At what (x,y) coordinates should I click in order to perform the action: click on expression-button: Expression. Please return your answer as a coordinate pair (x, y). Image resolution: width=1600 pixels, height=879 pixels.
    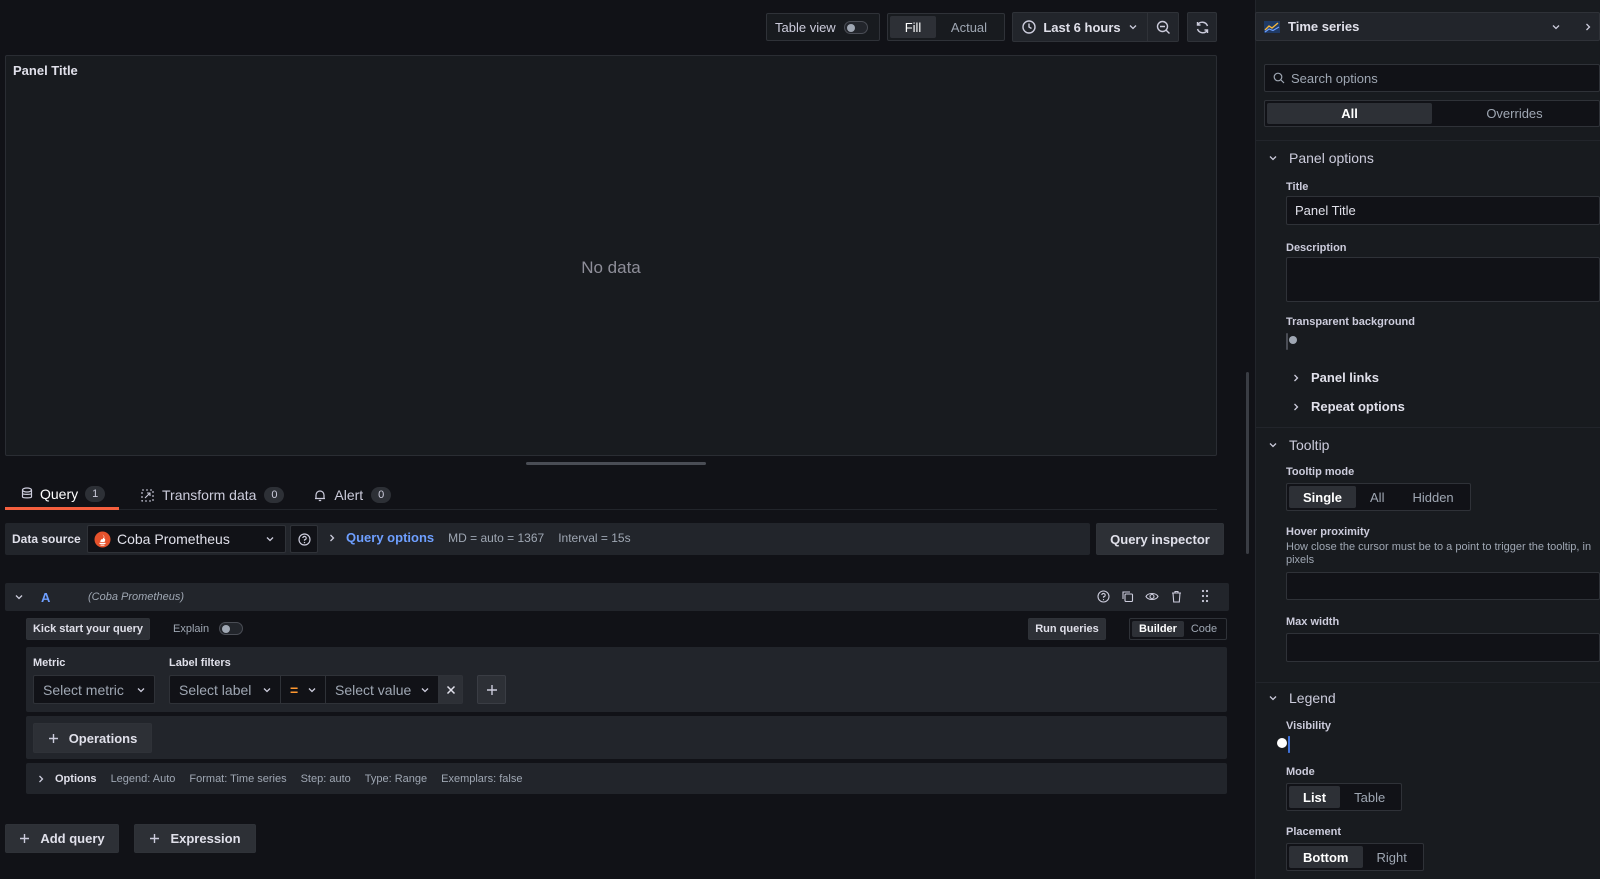
    Looking at the image, I should click on (195, 838).